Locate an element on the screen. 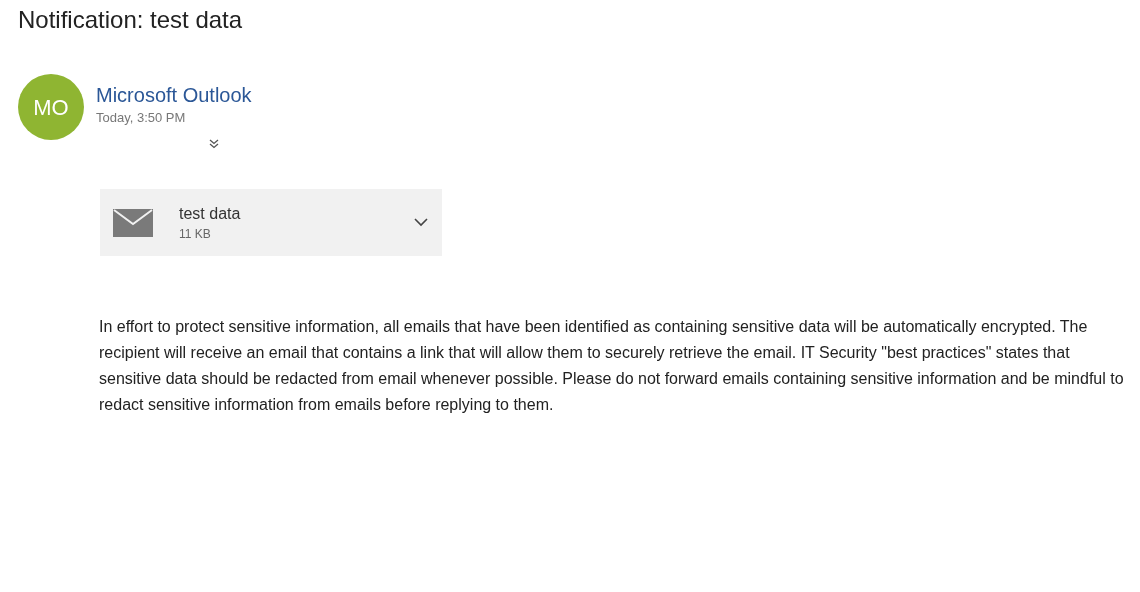  email-subject: Notification: test data is located at coordinates (130, 20).